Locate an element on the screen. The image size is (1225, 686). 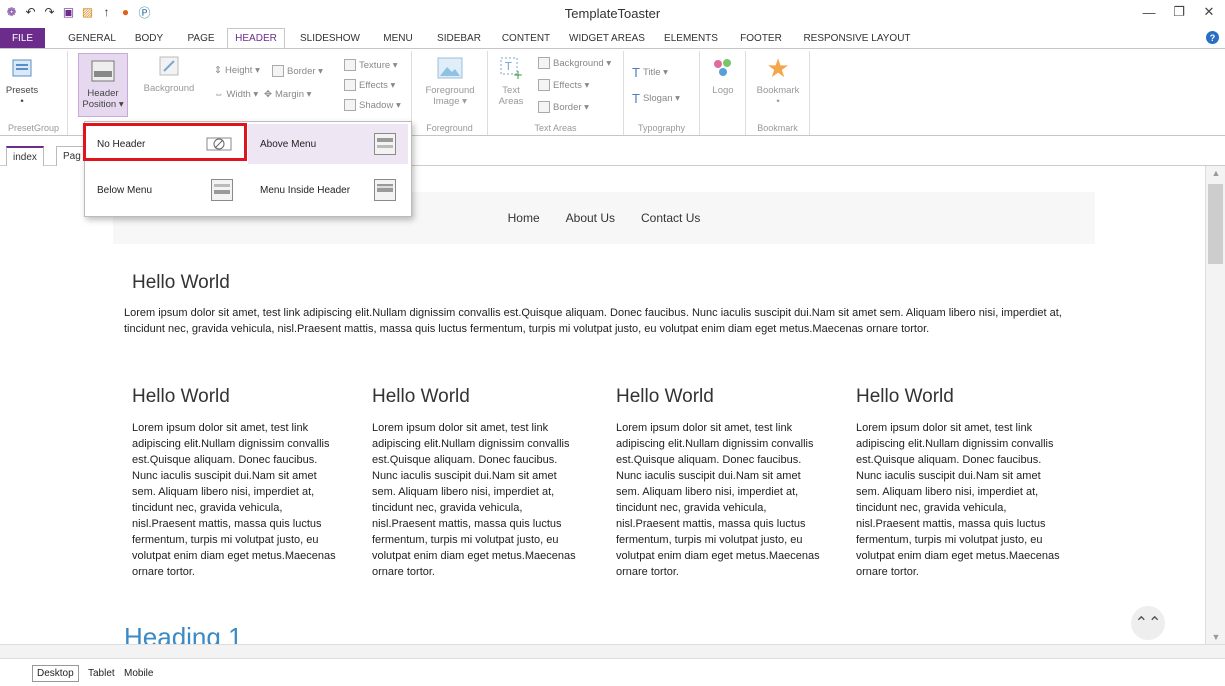
foreground-image-button: Foreground Image ▾ is located at coordinates (450, 80).